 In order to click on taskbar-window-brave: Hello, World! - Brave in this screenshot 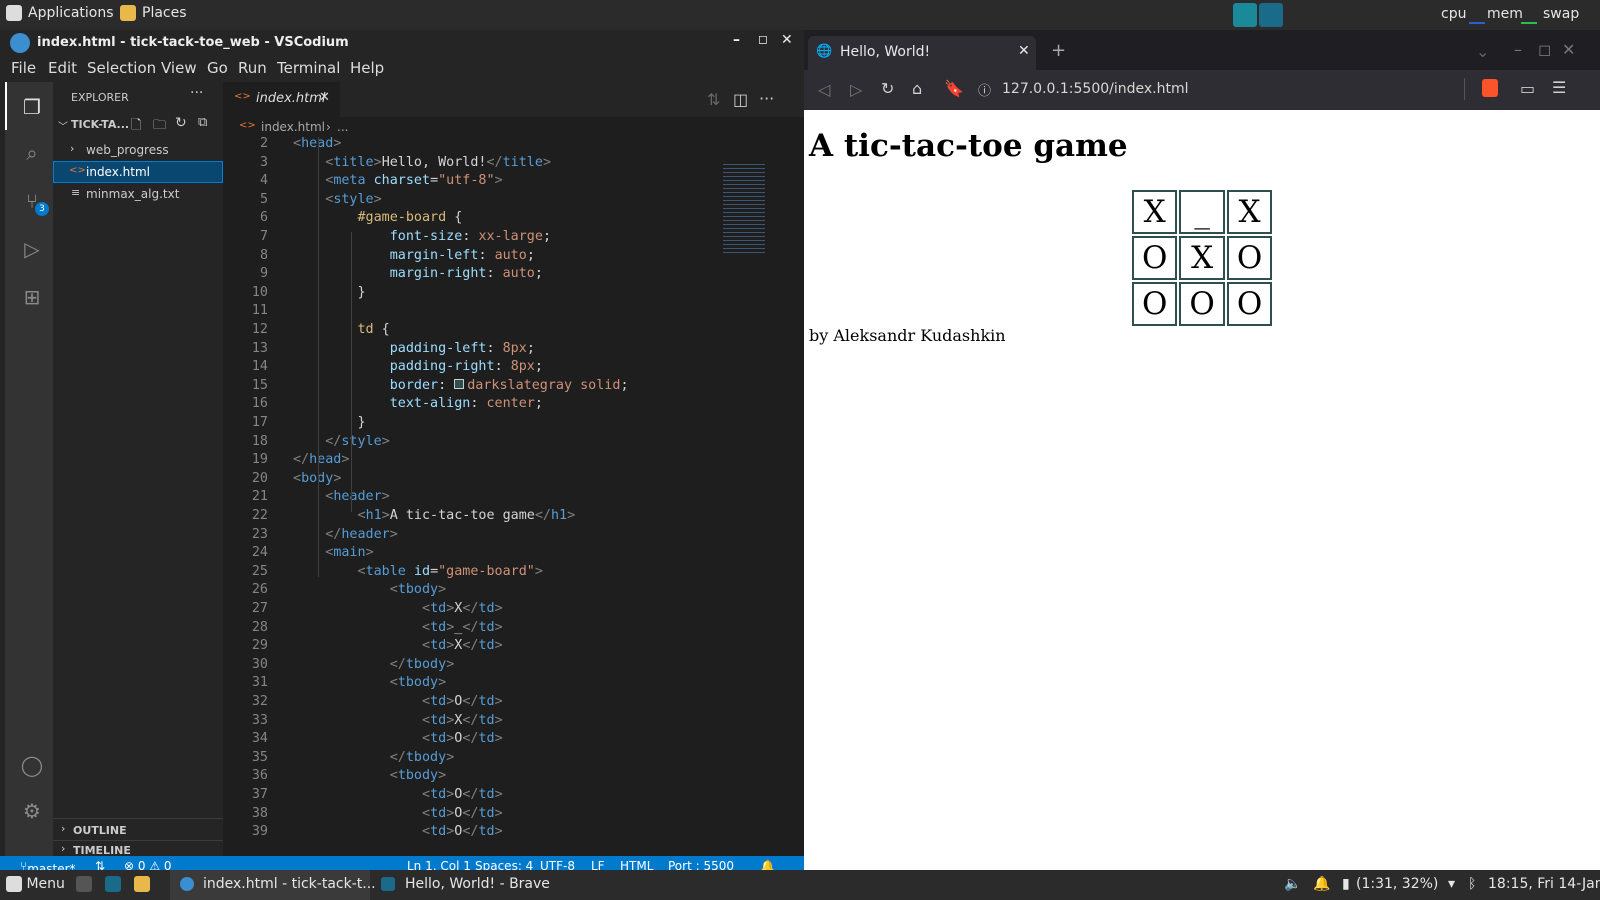, I will do `click(472, 885)`.